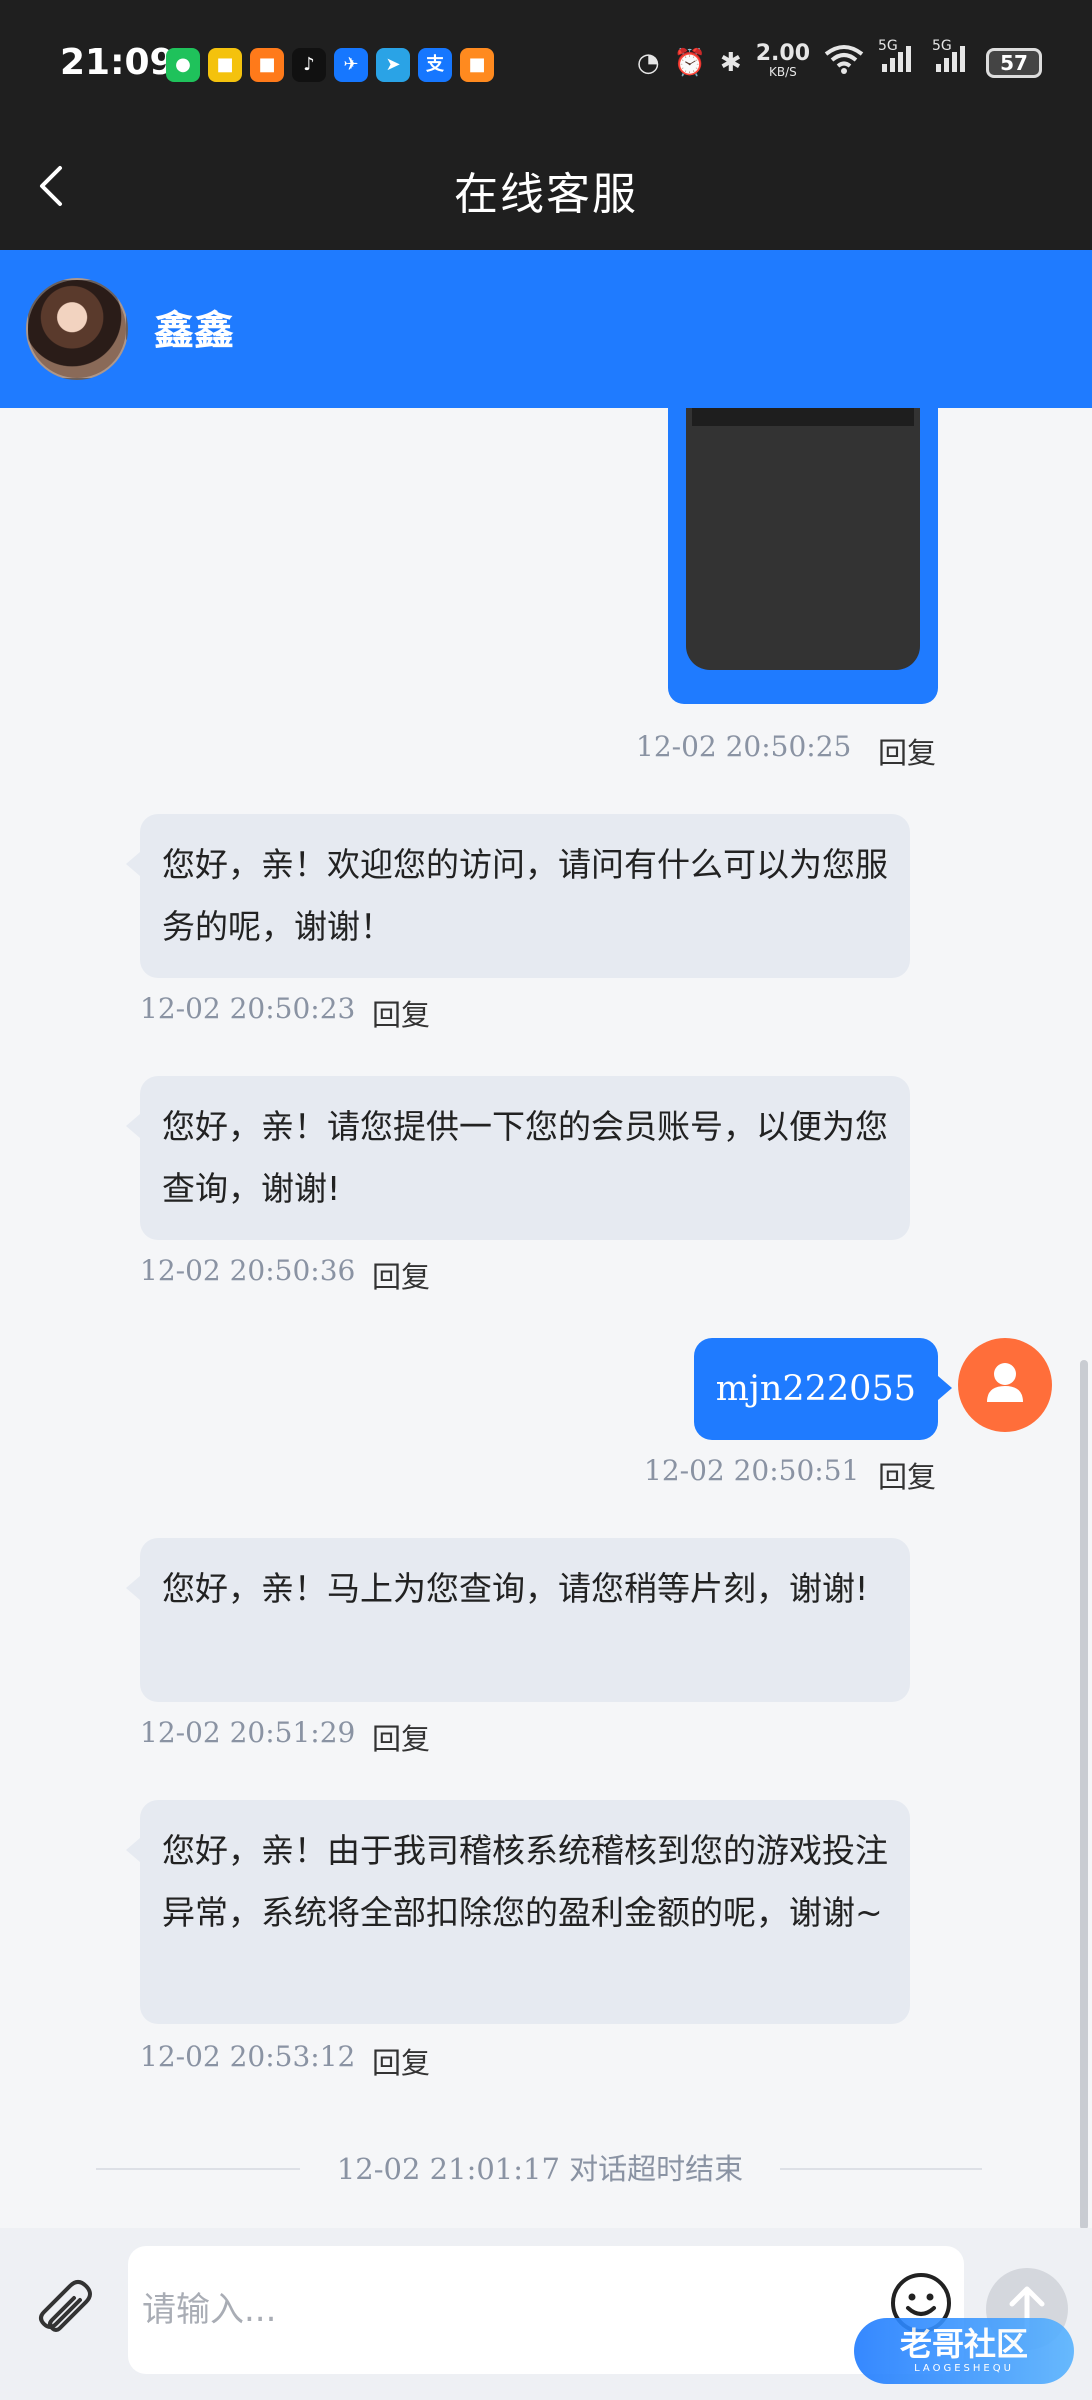 The image size is (1092, 2400). What do you see at coordinates (77, 329) in the screenshot?
I see `agent-avatar` at bounding box center [77, 329].